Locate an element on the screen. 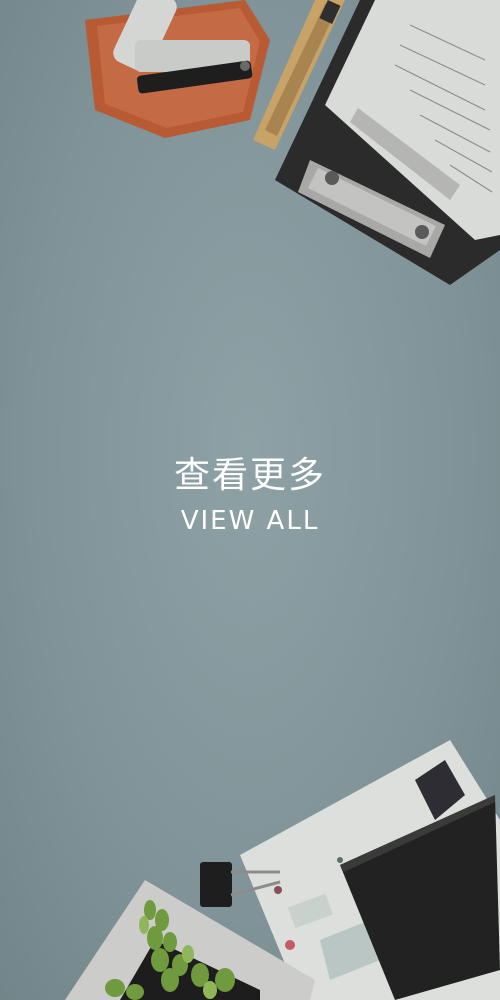 Image resolution: width=500 pixels, height=1000 pixels. notebook-icon is located at coordinates (420, 897).